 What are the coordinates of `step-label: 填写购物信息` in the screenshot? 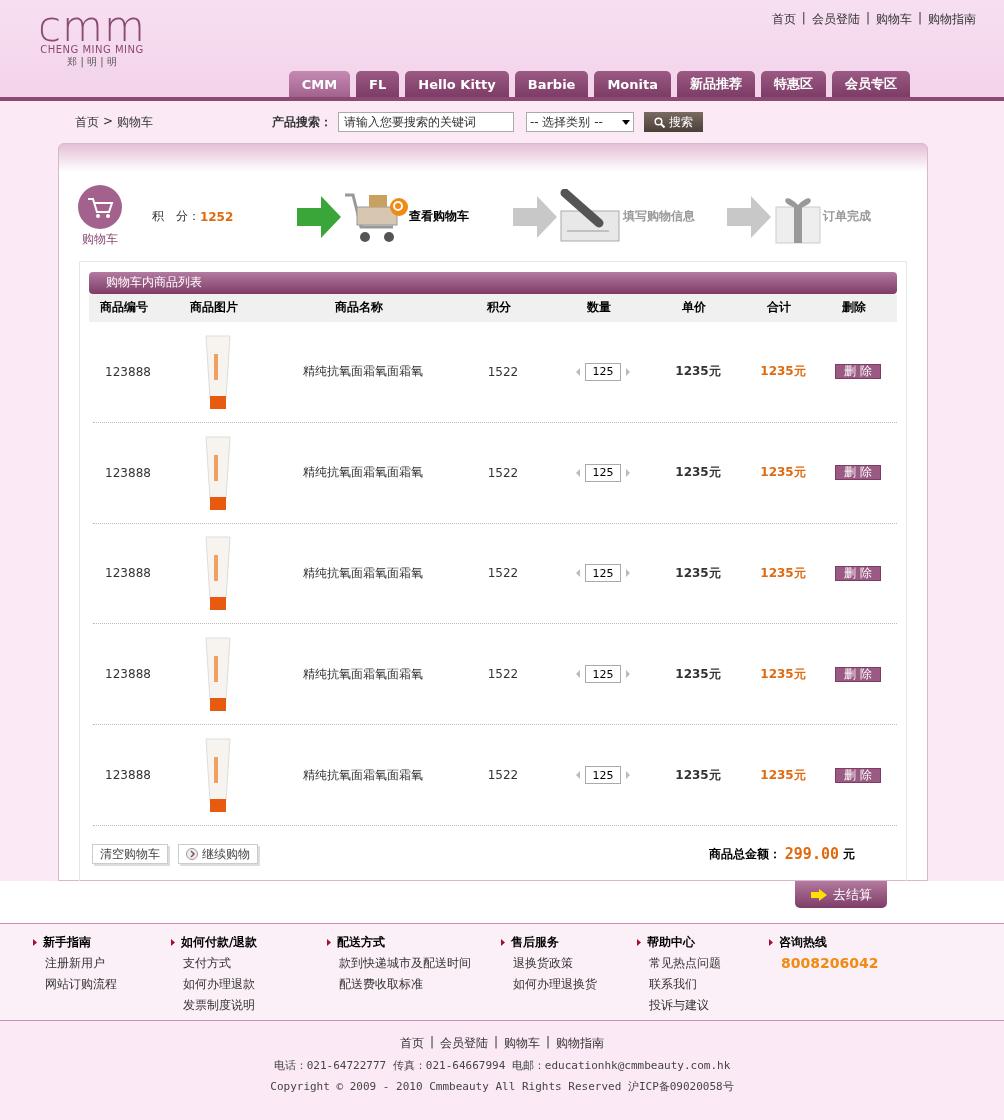 It's located at (659, 216).